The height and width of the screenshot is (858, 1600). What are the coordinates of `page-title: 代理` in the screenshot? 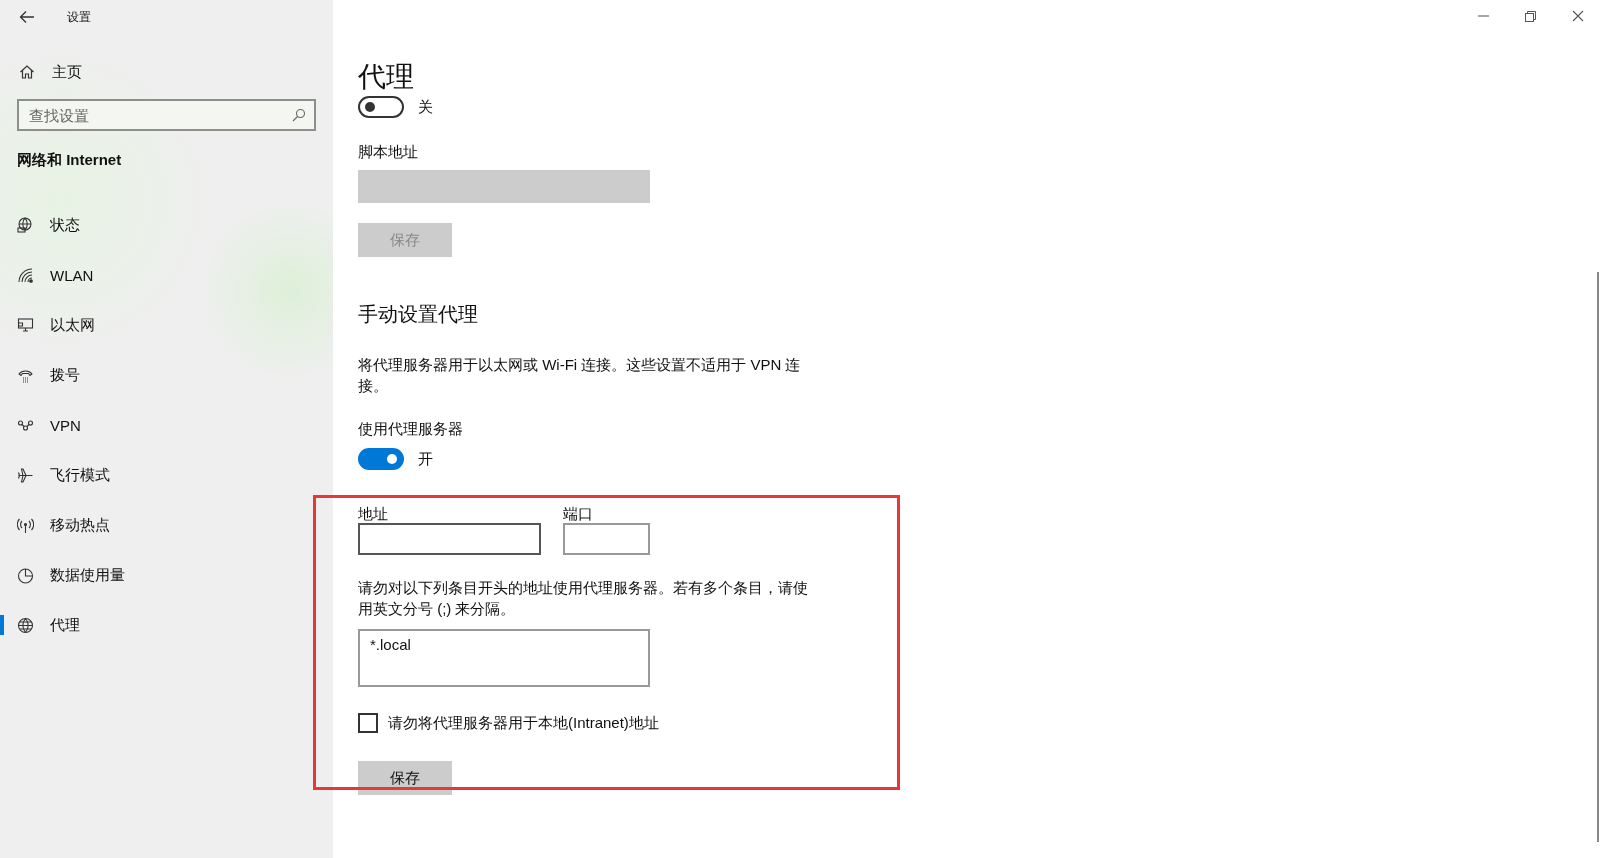 It's located at (386, 77).